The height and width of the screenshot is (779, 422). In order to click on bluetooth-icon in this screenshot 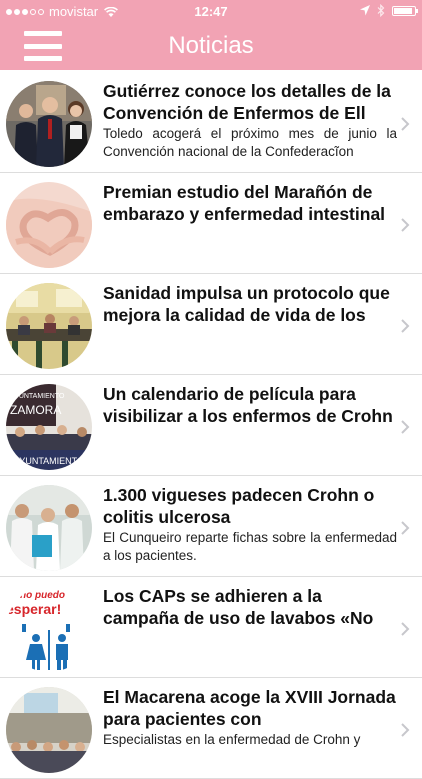, I will do `click(381, 10)`.